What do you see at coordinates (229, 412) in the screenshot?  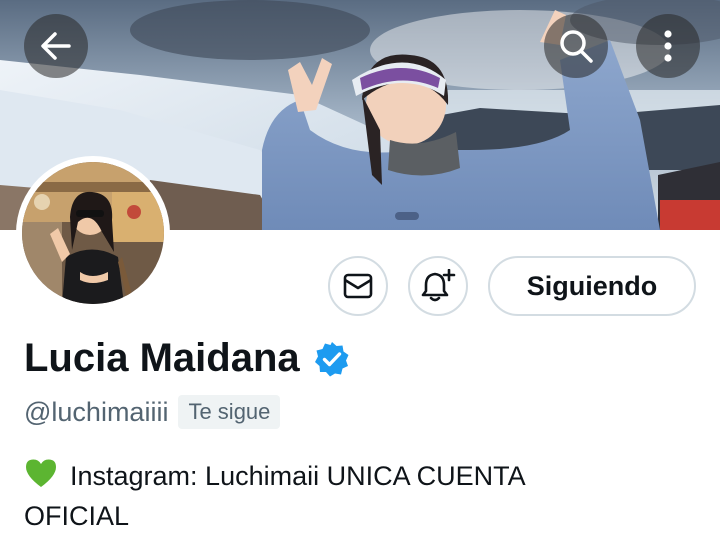 I see `follows-you-badge: Te sigue` at bounding box center [229, 412].